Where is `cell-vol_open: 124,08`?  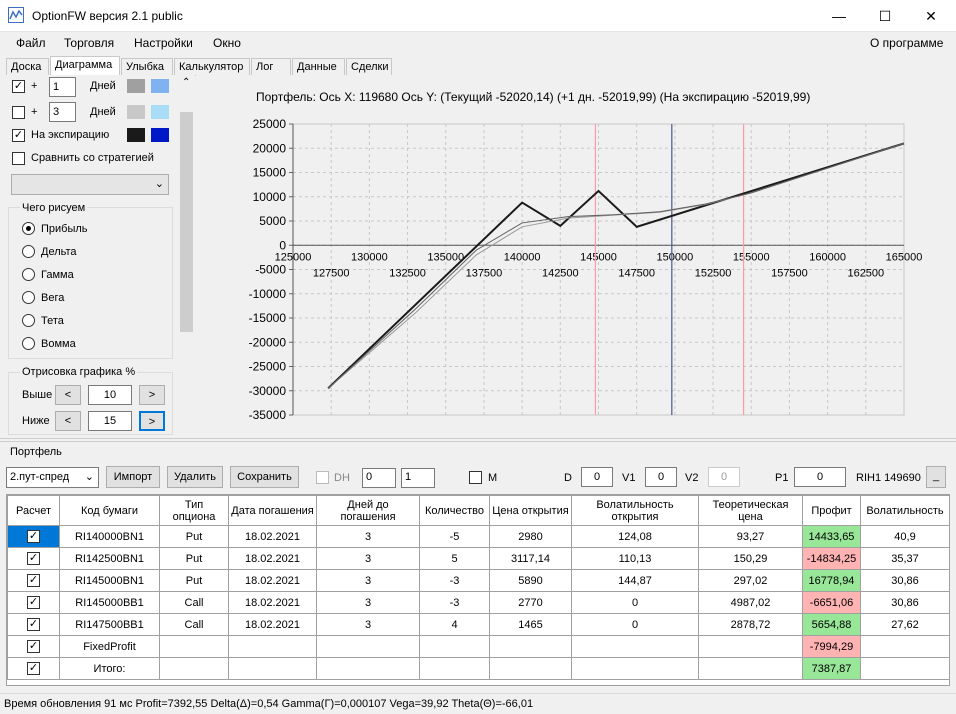 cell-vol_open: 124,08 is located at coordinates (635, 536).